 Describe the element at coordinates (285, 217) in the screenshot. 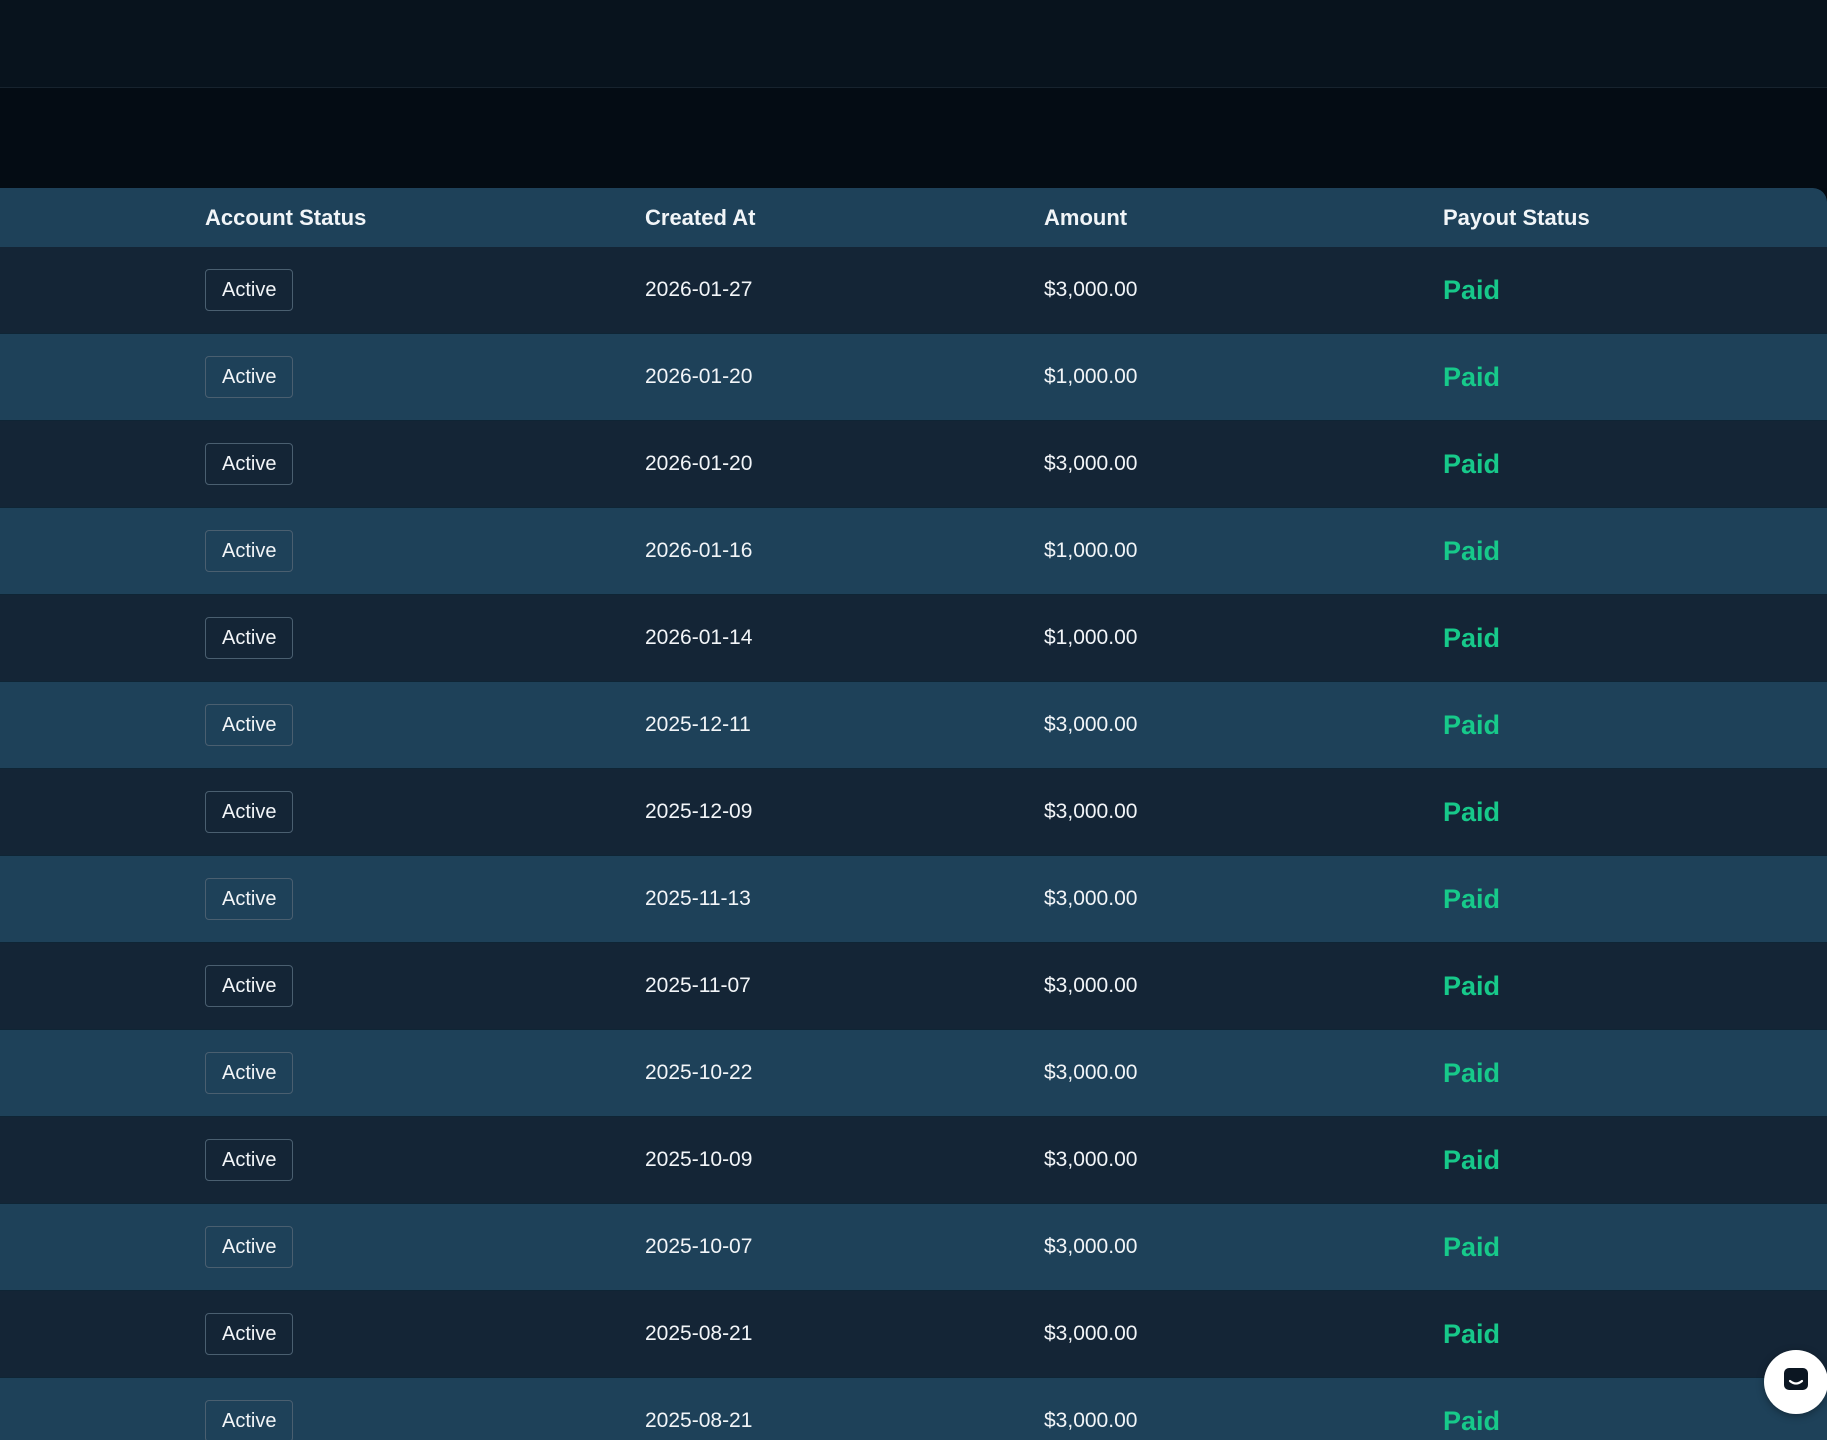

I see `header-account-status: Account Status` at that location.